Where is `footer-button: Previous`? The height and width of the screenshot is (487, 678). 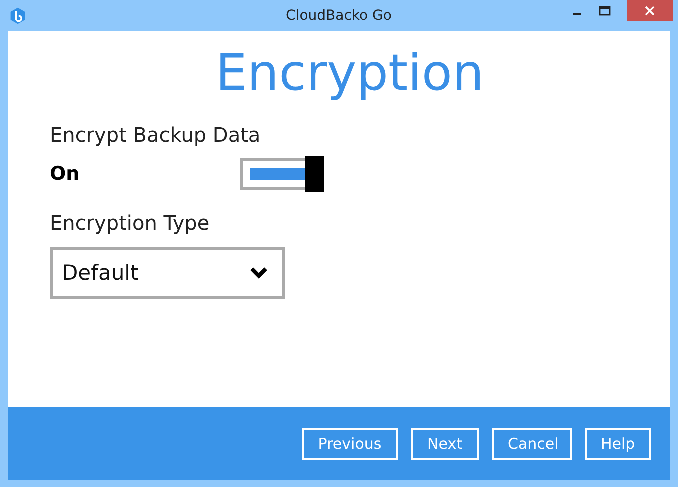 footer-button: Previous is located at coordinates (350, 444).